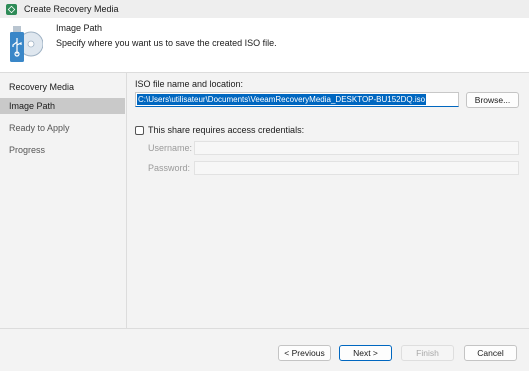 The height and width of the screenshot is (371, 529). What do you see at coordinates (365, 353) in the screenshot?
I see `next-button: Next >` at bounding box center [365, 353].